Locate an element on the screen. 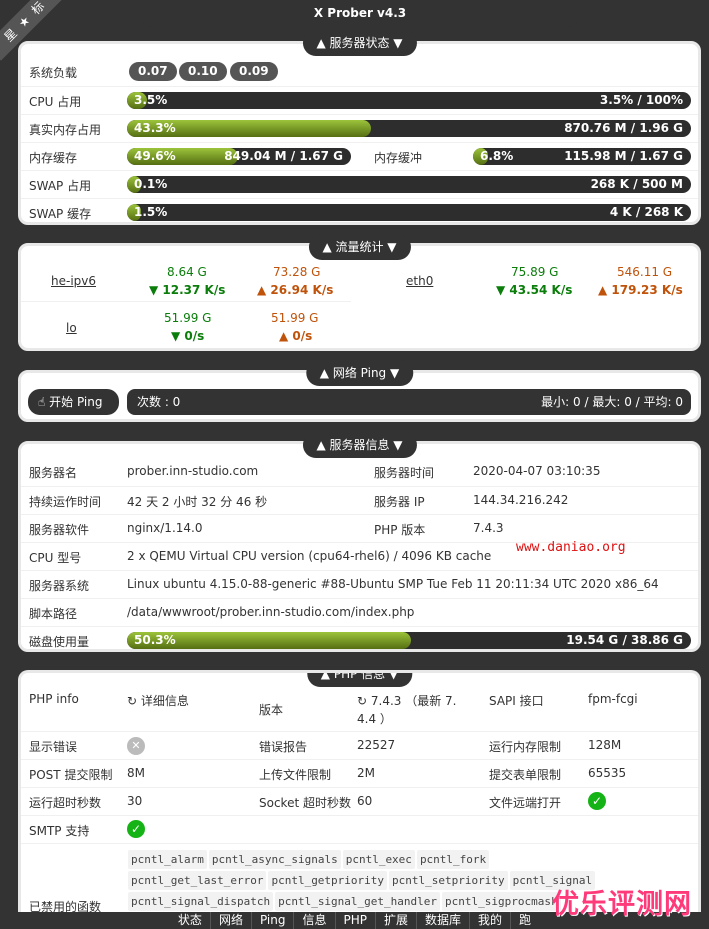 This screenshot has width=709, height=929. buffer-usage-bar: 6.8% 115.98 M / 1.67 G is located at coordinates (582, 156).